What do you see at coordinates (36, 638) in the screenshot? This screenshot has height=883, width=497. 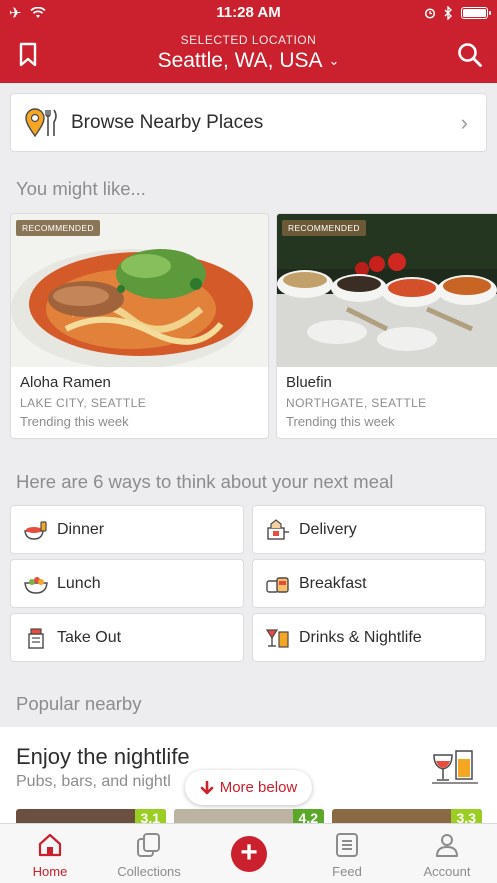 I see `takeout-icon` at bounding box center [36, 638].